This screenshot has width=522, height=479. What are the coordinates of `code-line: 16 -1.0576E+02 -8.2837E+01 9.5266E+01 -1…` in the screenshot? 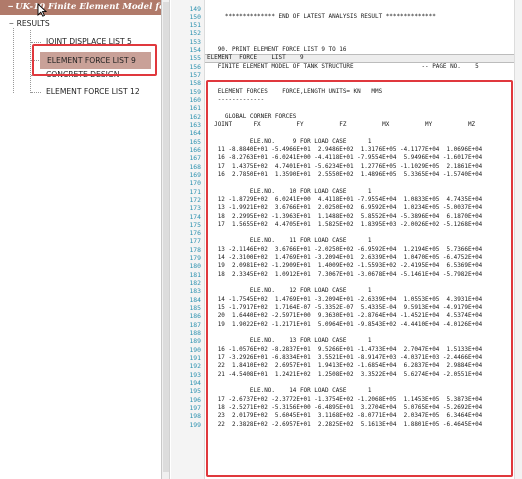 It's located at (345, 349).